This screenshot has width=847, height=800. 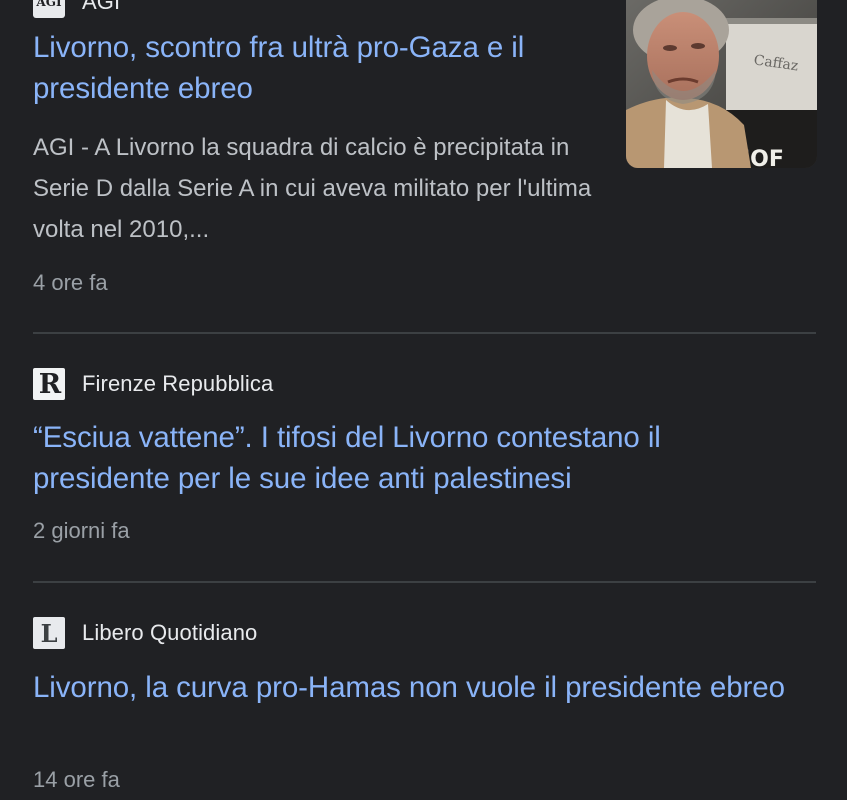 I want to click on source-row: L Libero Quotidiano, so click(x=145, y=633).